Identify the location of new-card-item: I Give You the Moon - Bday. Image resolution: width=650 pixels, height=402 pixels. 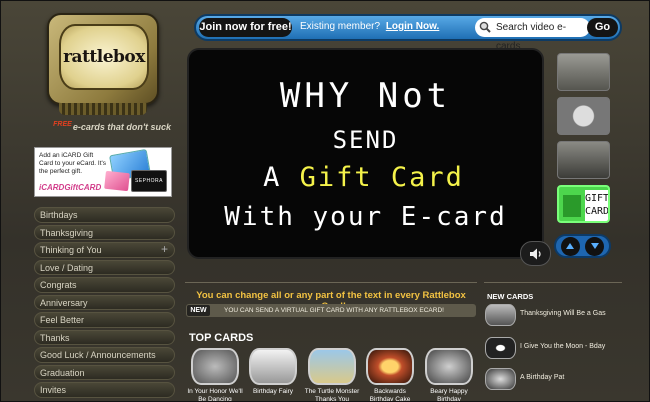
(555, 349).